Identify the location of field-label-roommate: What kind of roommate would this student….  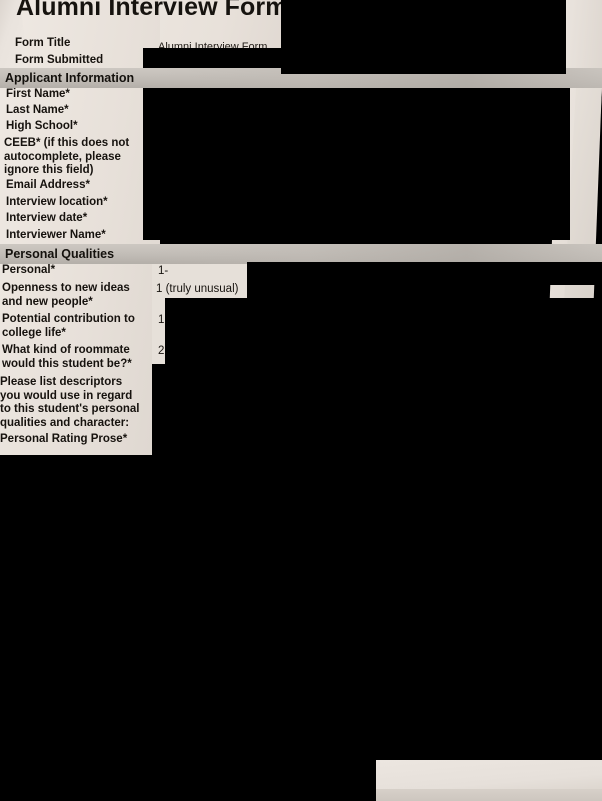
(67, 357).